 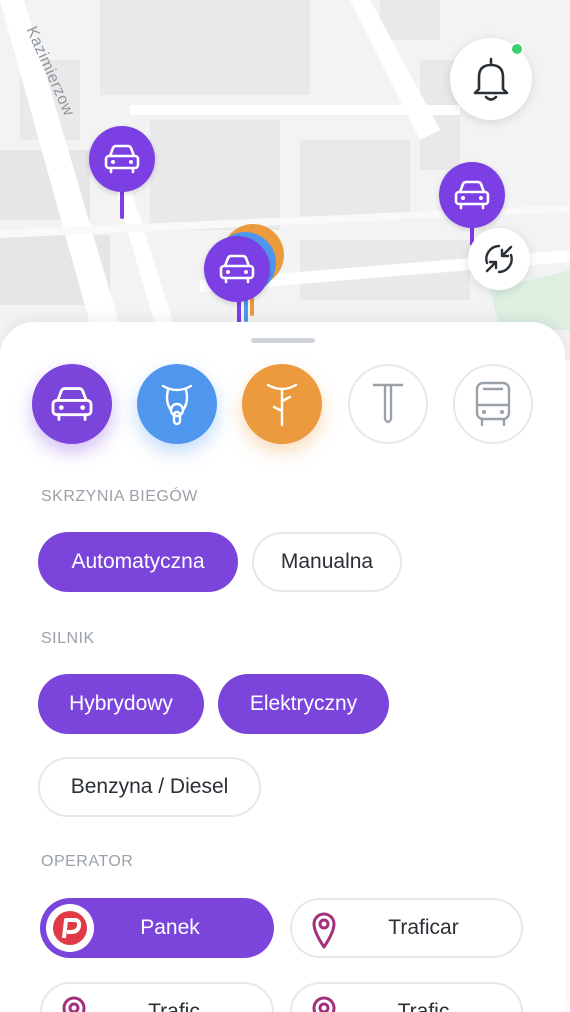 What do you see at coordinates (70, 928) in the screenshot?
I see `panek-logo-icon` at bounding box center [70, 928].